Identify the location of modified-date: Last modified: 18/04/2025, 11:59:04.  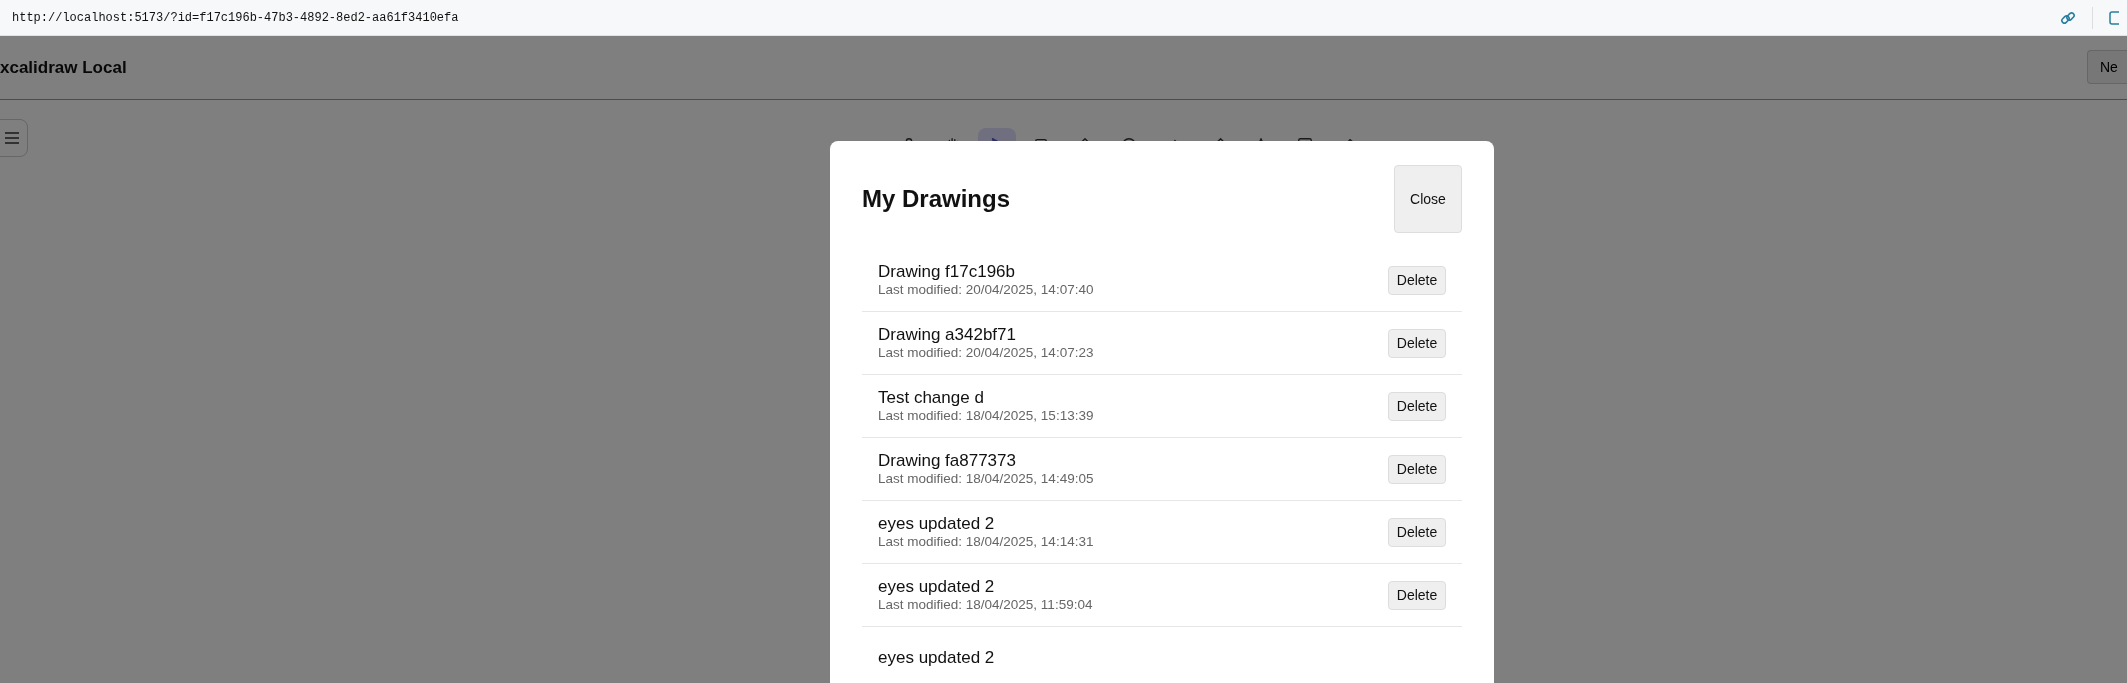
(985, 605).